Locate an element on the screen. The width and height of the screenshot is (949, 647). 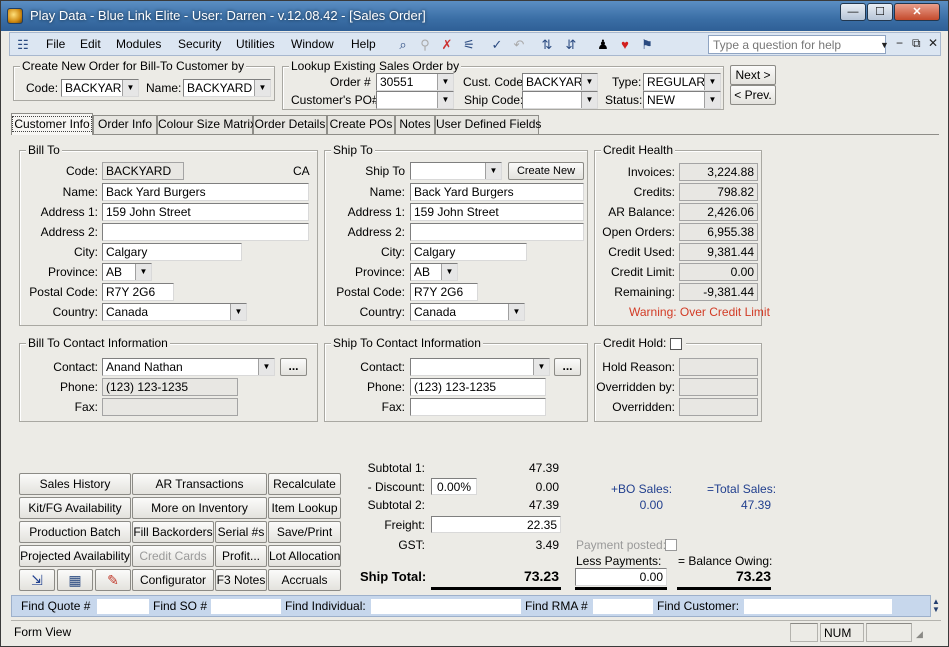
bill-city-field: Calgary is located at coordinates (172, 252).